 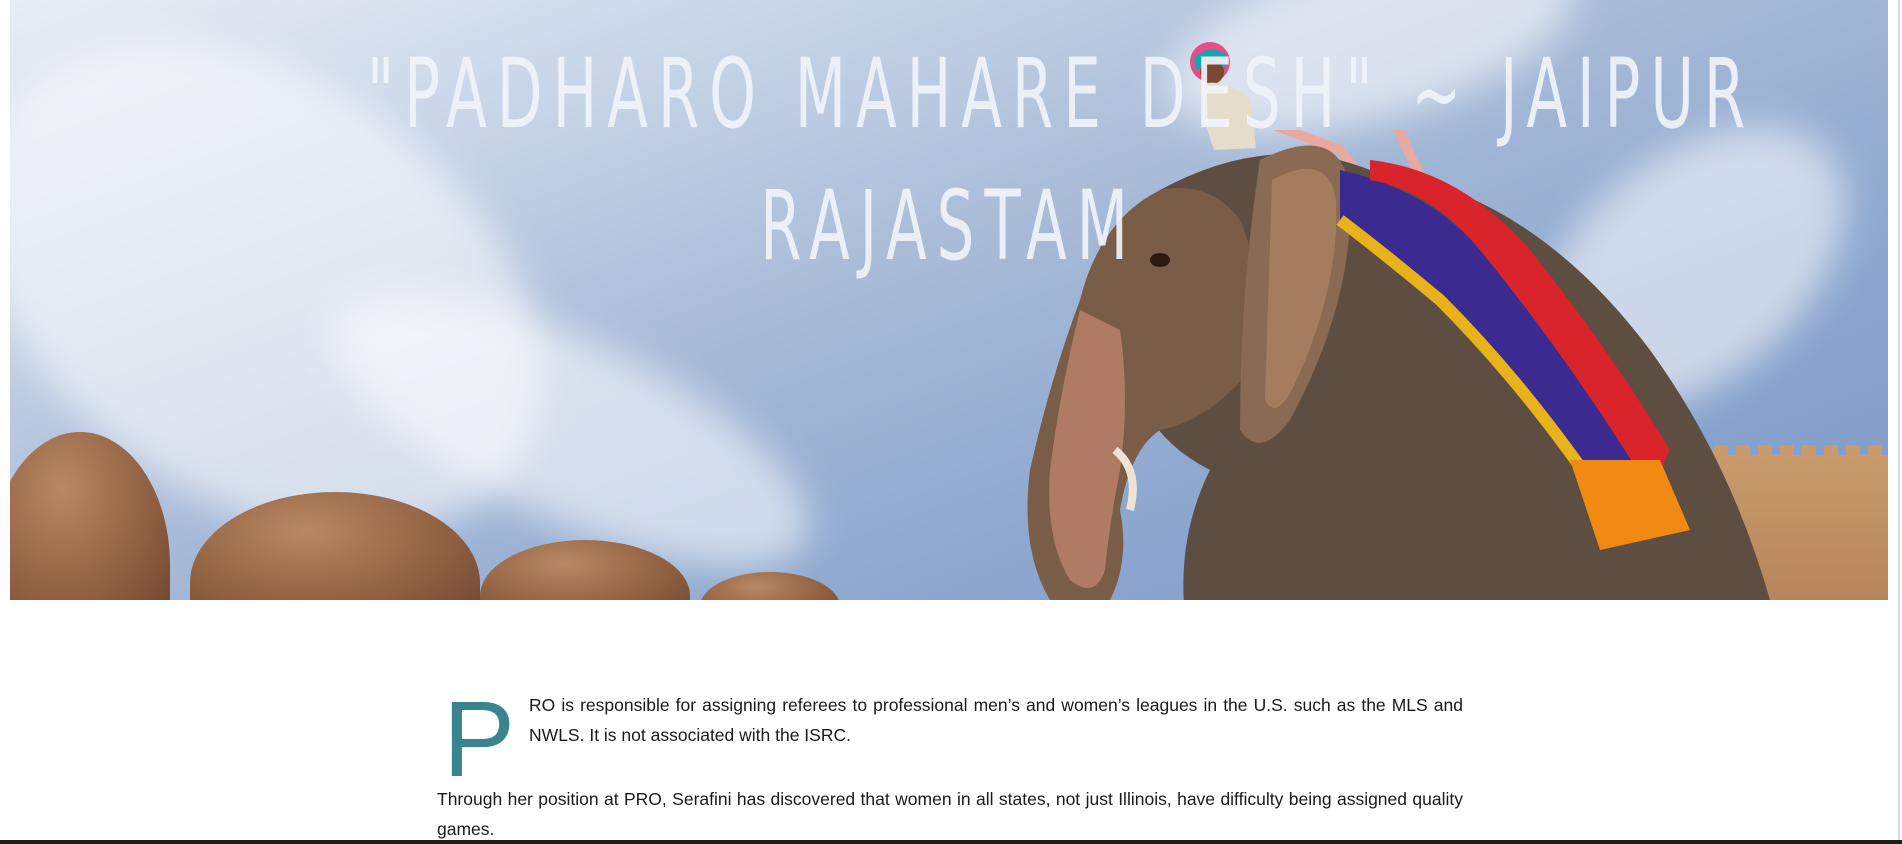 I want to click on drop-cap: P, so click(x=479, y=738).